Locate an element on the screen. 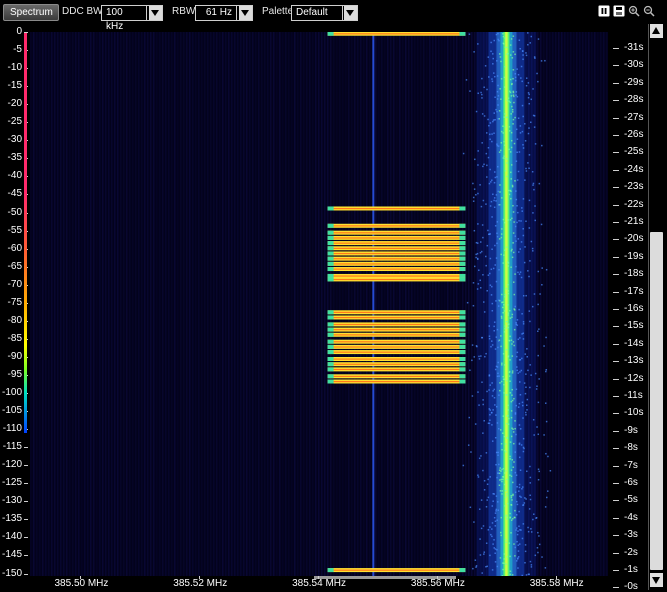 The height and width of the screenshot is (592, 667). scroll-thumb is located at coordinates (656, 401).